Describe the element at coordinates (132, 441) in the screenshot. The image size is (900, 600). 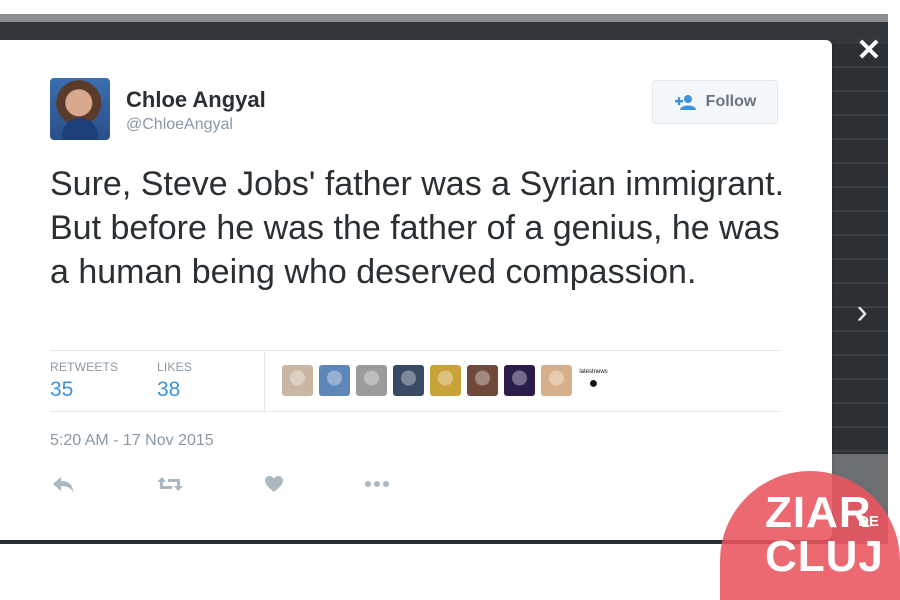
I see `tweet-timestamp: 5:20 AM - 17 Nov 2015` at that location.